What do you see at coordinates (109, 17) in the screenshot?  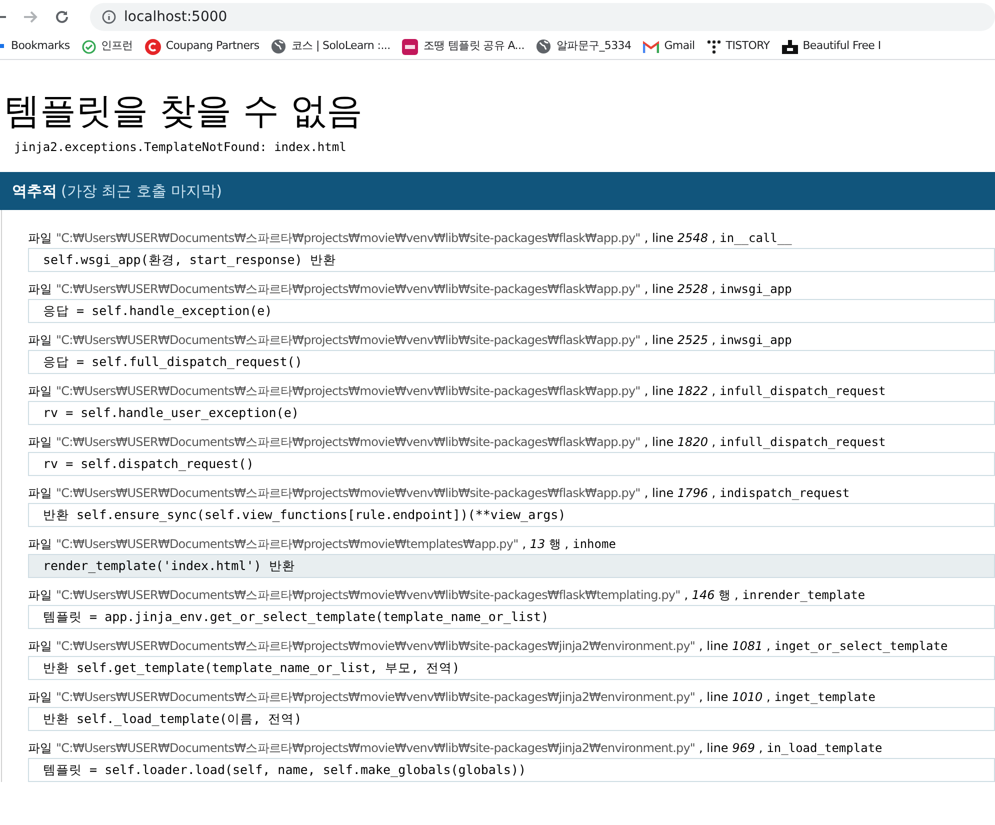 I see `info-icon` at bounding box center [109, 17].